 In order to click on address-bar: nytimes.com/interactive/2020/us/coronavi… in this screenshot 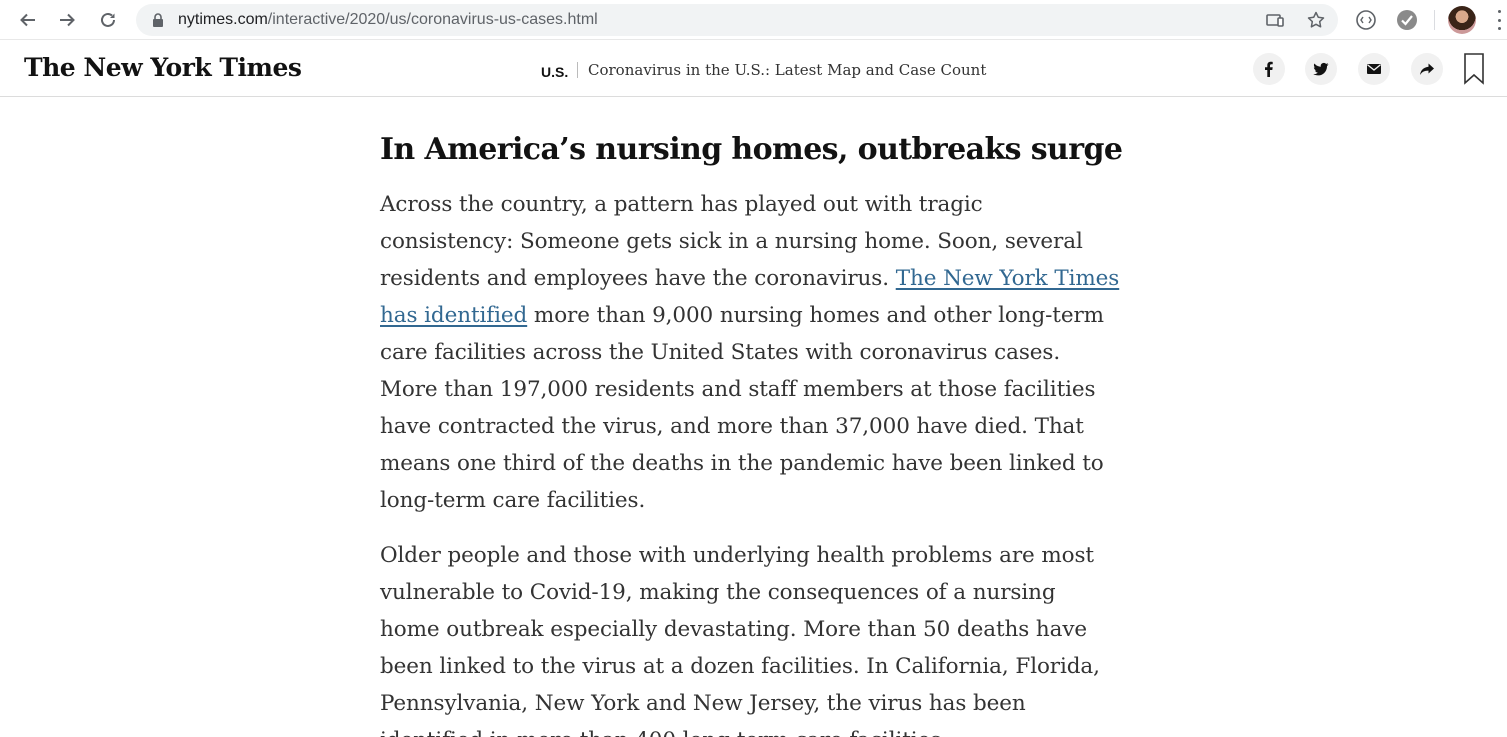, I will do `click(737, 20)`.